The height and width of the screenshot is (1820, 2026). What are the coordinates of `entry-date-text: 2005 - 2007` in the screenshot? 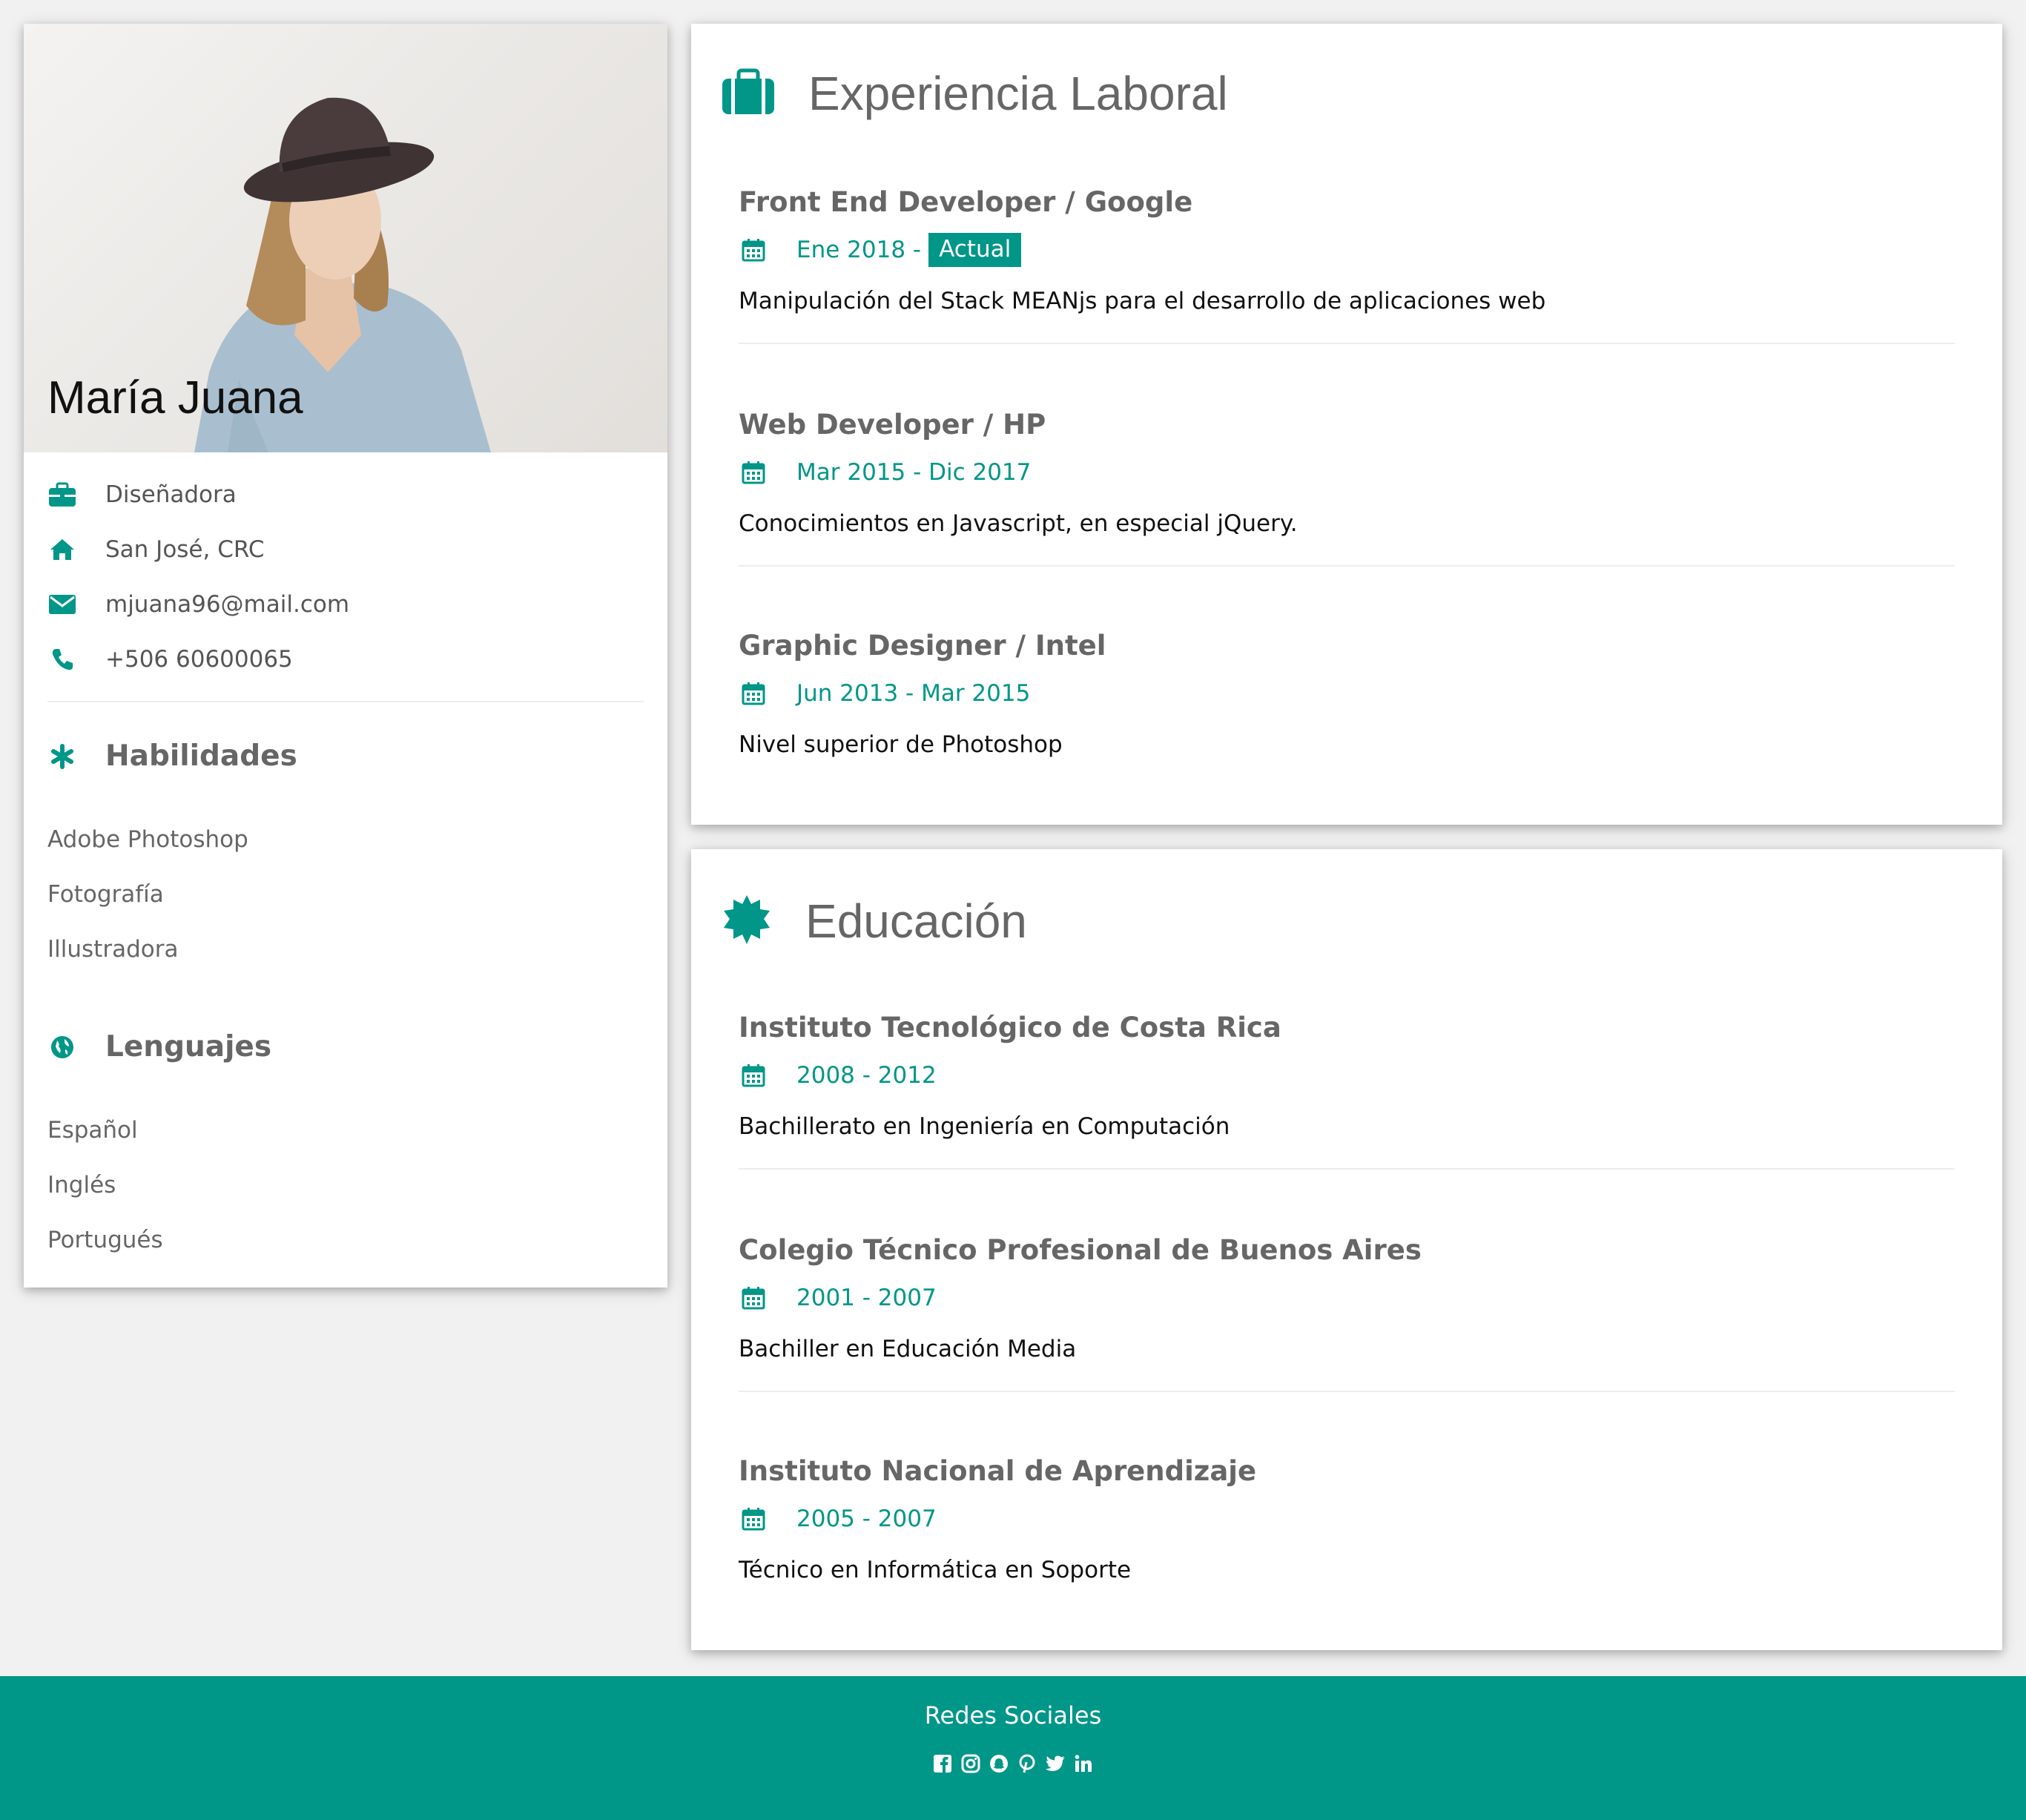 It's located at (867, 1519).